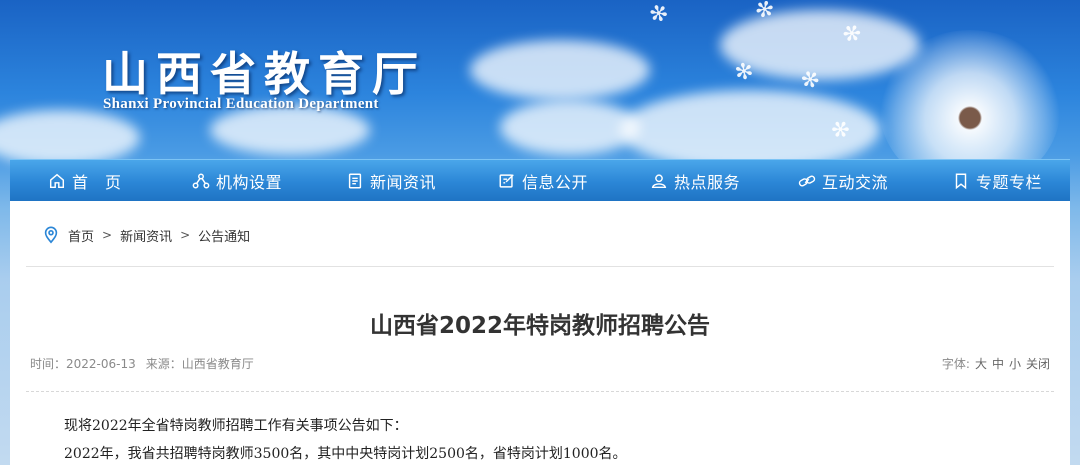  What do you see at coordinates (555, 182) in the screenshot?
I see `nav-item-label: 信息公开` at bounding box center [555, 182].